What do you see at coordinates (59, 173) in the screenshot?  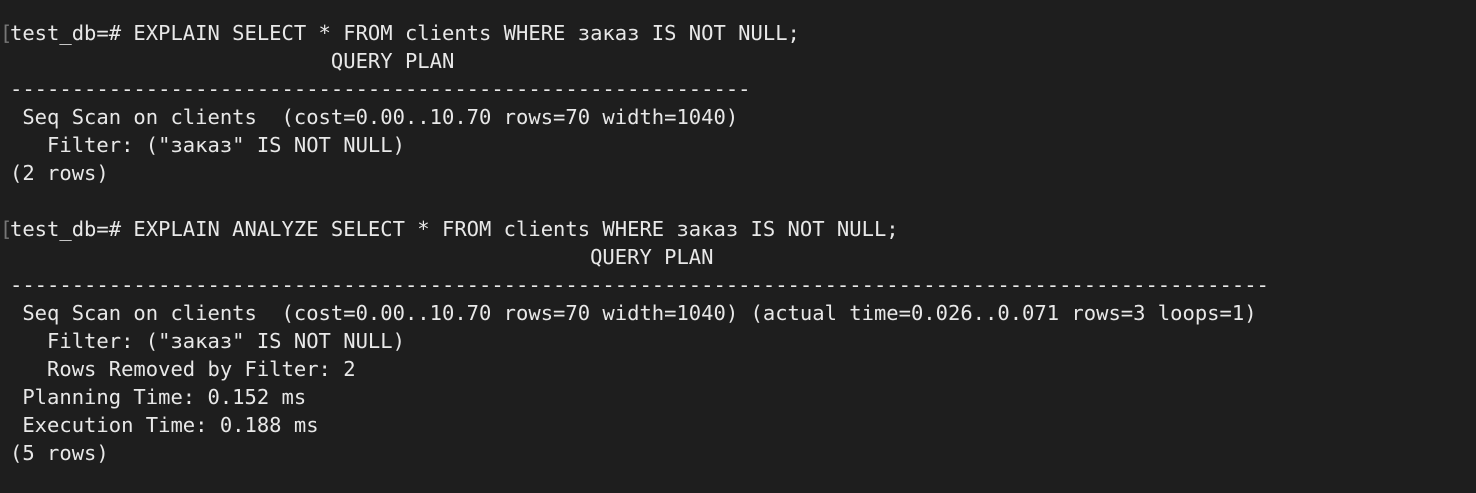 I see `row-count: (2 rows)` at bounding box center [59, 173].